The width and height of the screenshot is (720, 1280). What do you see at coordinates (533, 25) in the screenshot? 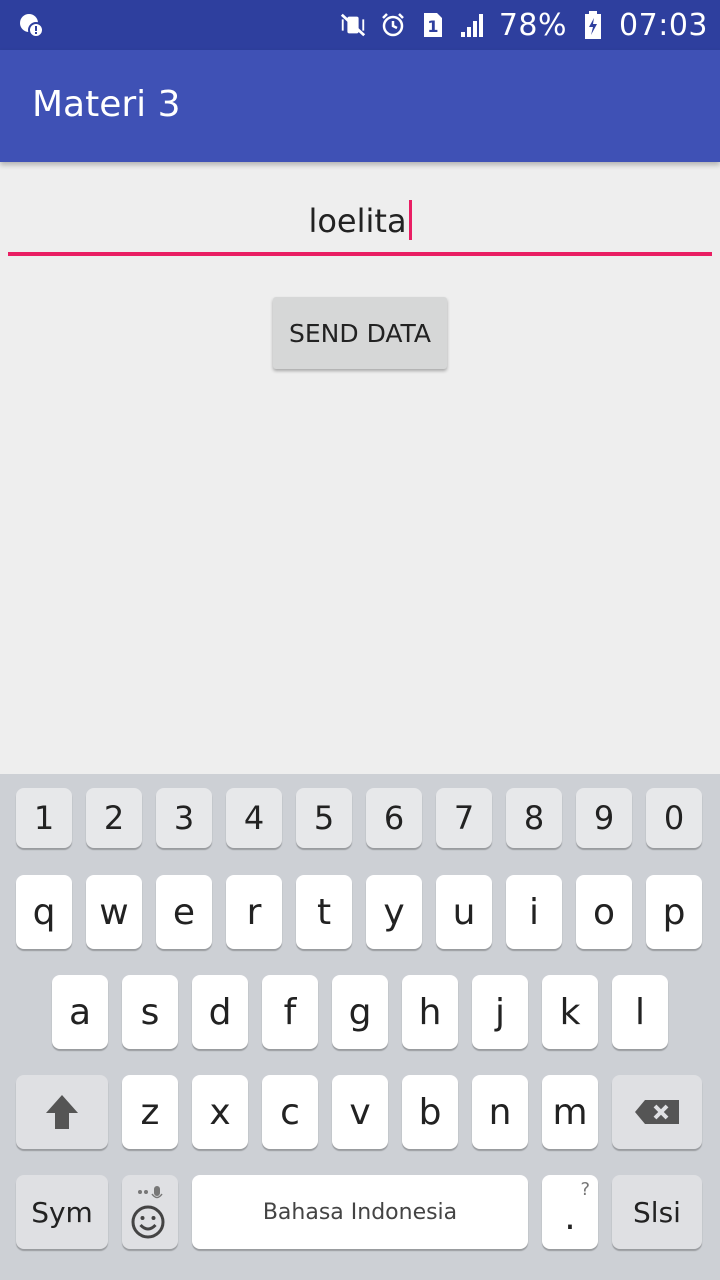
I see `battery-percent: 78%` at bounding box center [533, 25].